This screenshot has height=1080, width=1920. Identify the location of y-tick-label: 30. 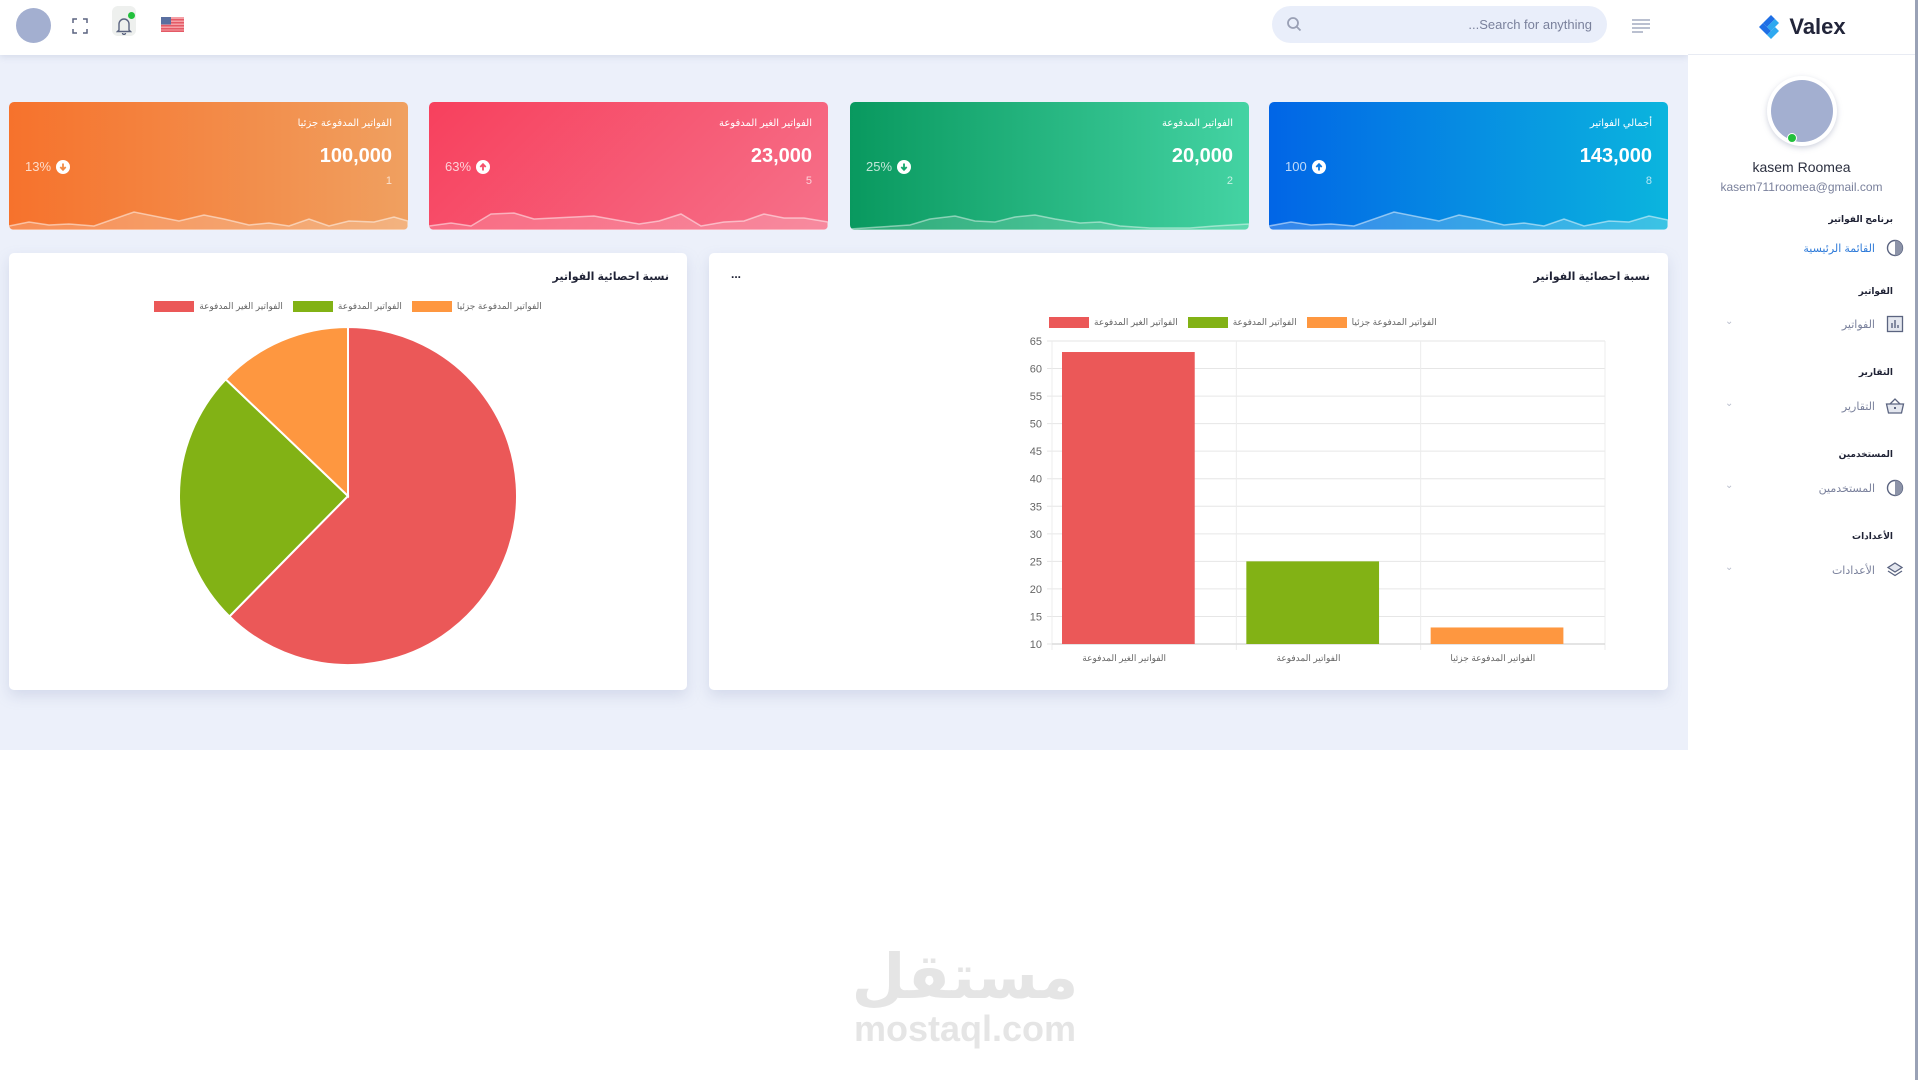
(1036, 535).